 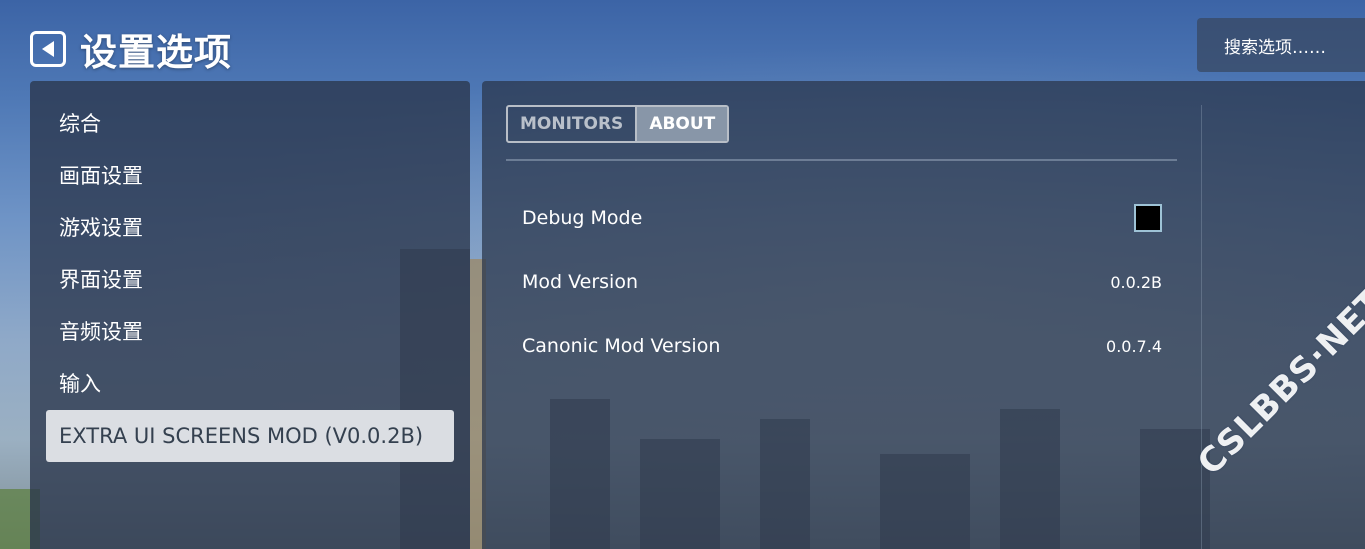 I want to click on tab-divider, so click(x=841, y=160).